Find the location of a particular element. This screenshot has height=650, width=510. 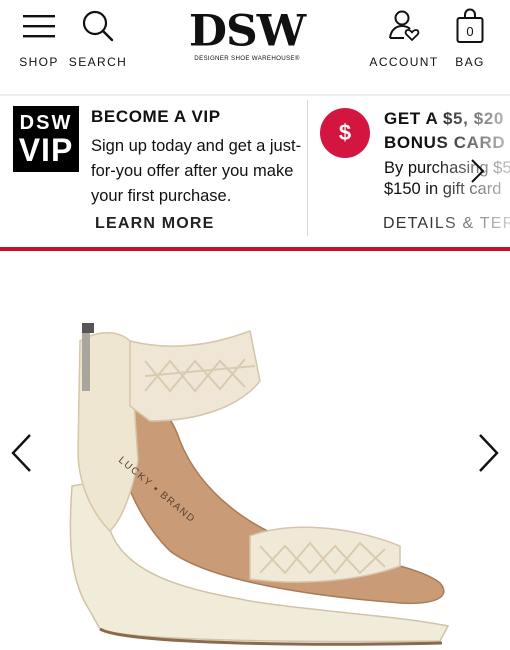

hamburger-menu-icon is located at coordinates (39, 26).